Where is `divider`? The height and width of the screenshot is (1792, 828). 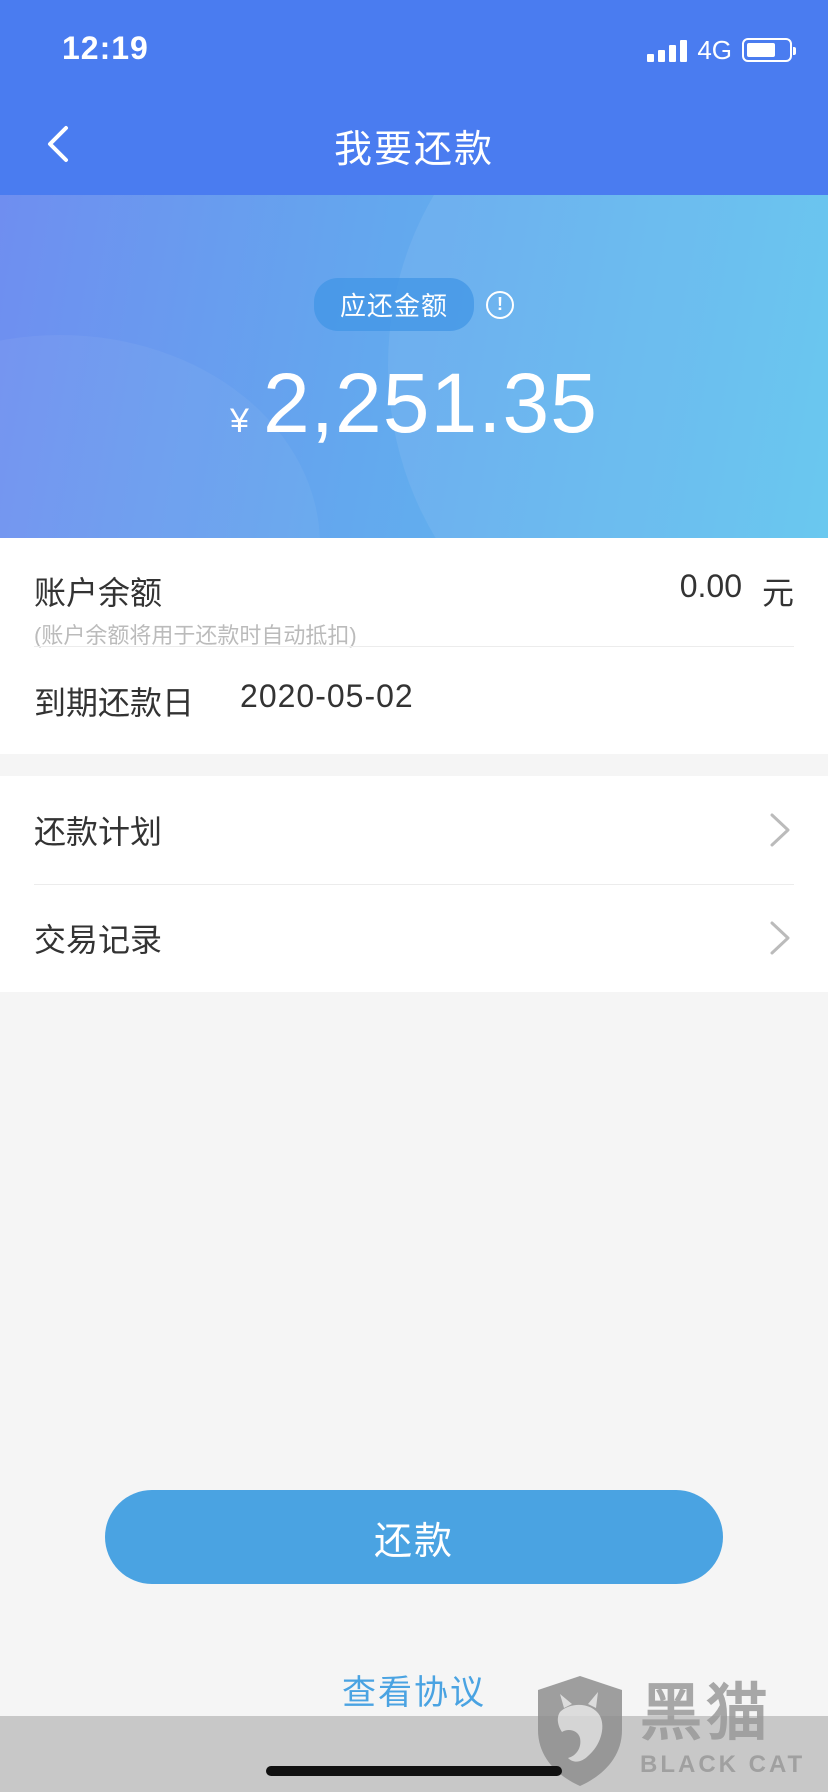 divider is located at coordinates (414, 646).